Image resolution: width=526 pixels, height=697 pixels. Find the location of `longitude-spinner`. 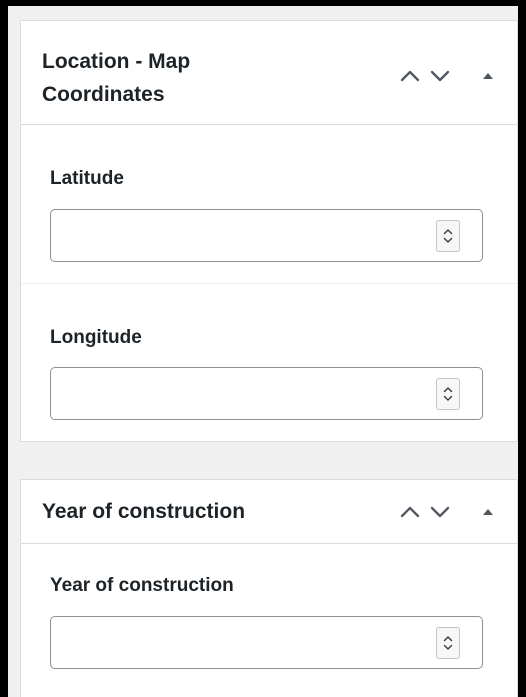

longitude-spinner is located at coordinates (448, 394).